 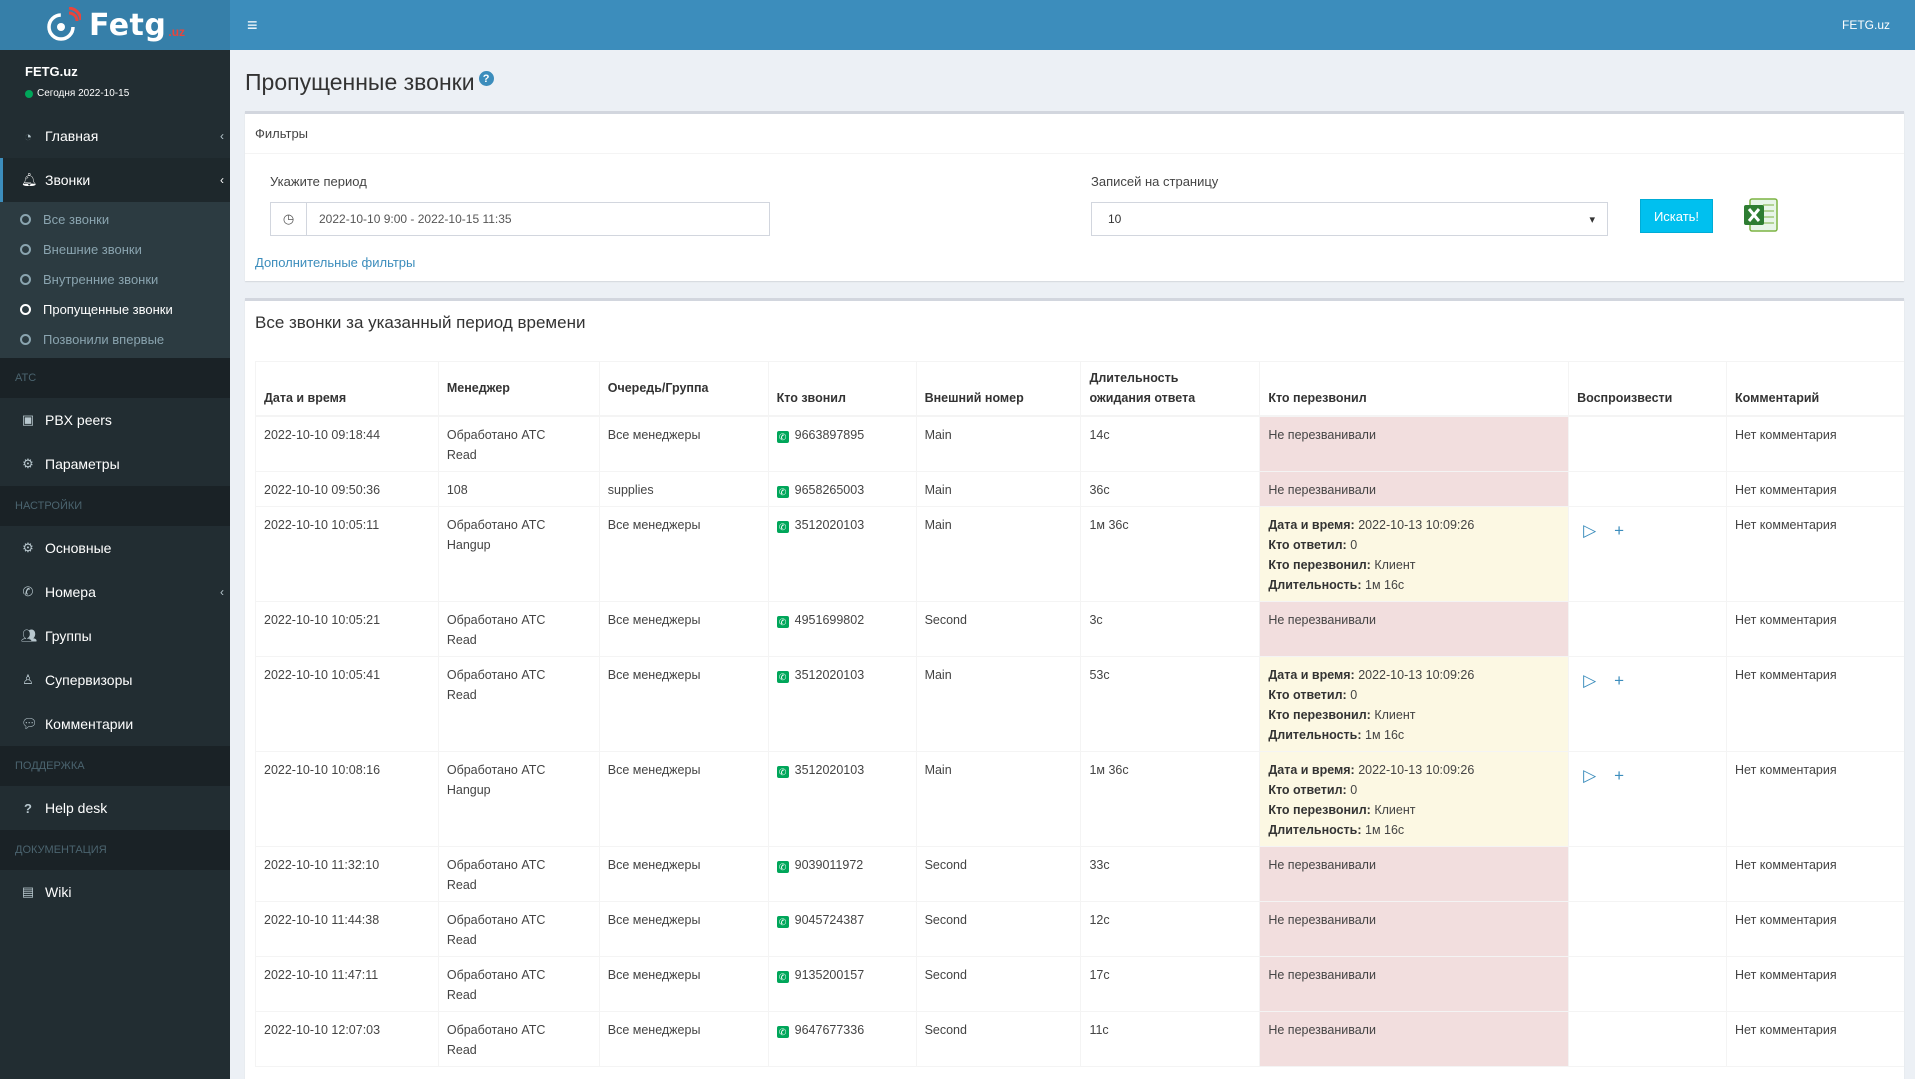 What do you see at coordinates (842, 389) in the screenshot?
I see `col-caller: Кто звонил` at bounding box center [842, 389].